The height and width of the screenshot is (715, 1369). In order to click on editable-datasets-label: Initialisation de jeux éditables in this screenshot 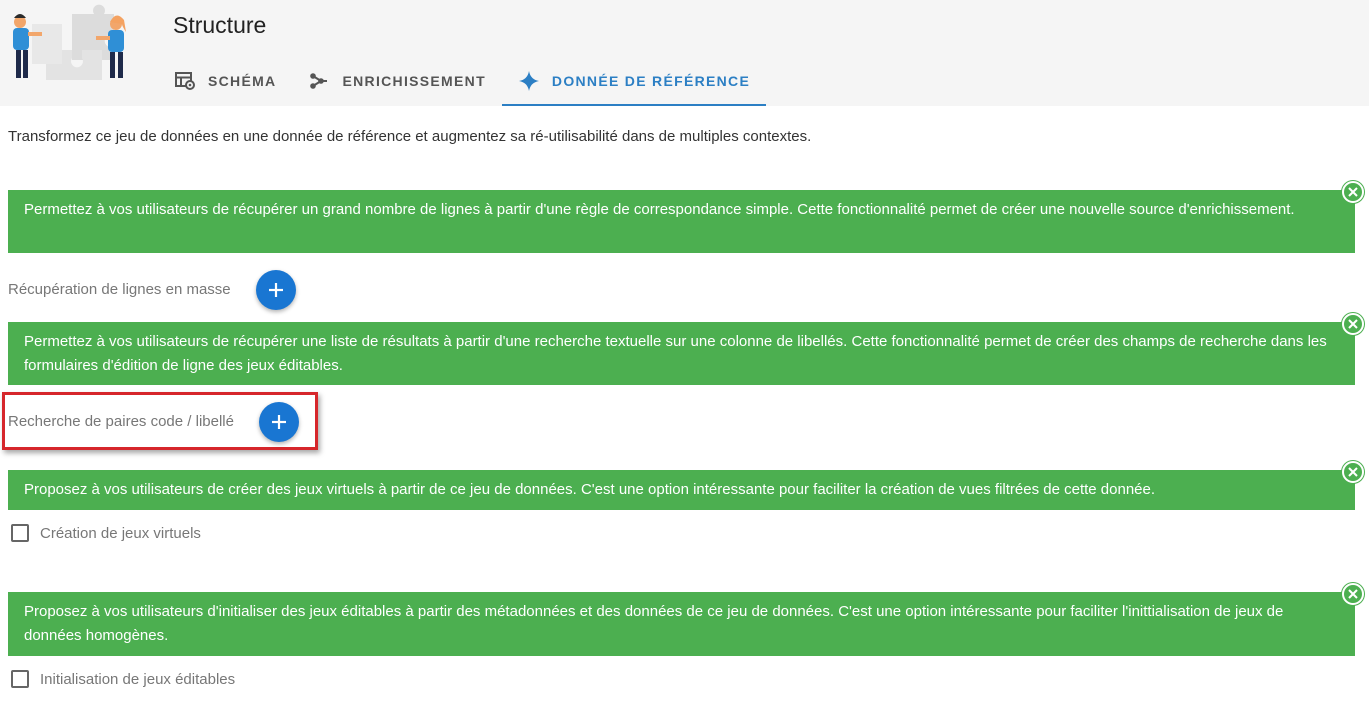, I will do `click(138, 679)`.